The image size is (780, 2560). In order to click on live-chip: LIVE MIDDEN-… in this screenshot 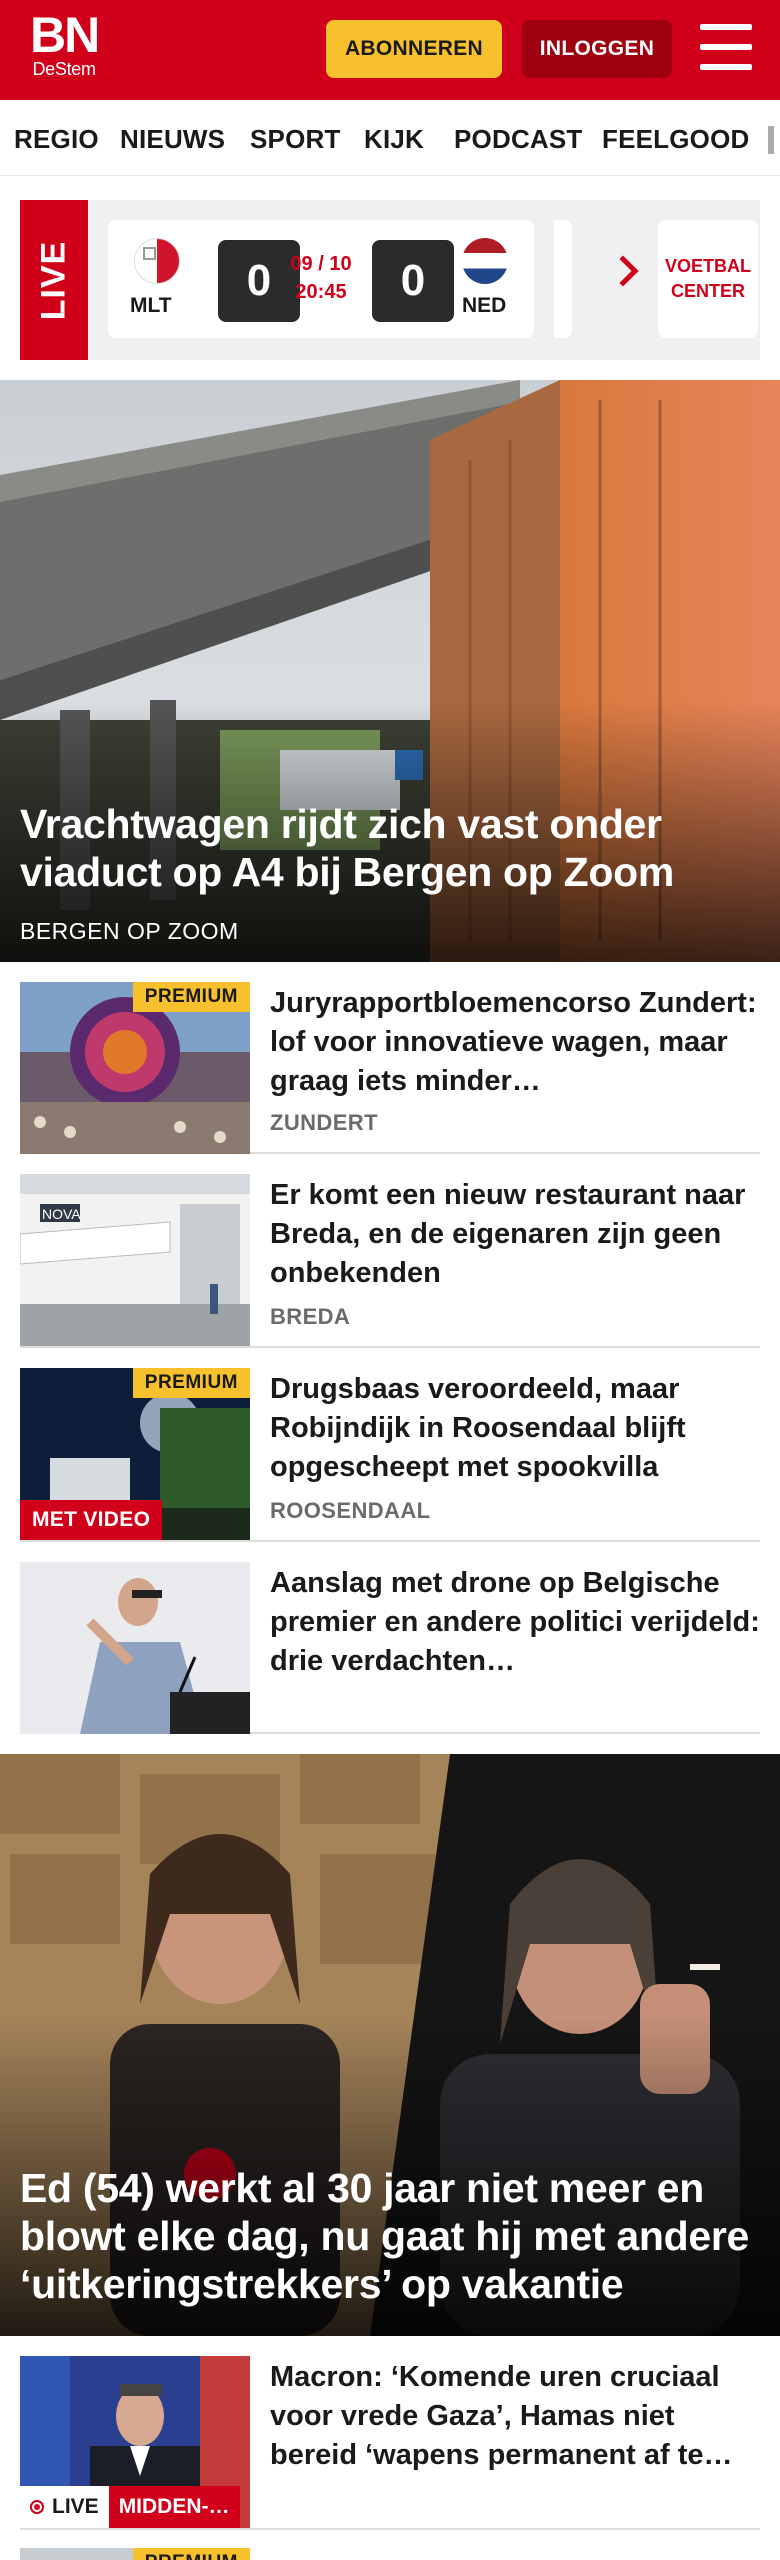, I will do `click(130, 2507)`.